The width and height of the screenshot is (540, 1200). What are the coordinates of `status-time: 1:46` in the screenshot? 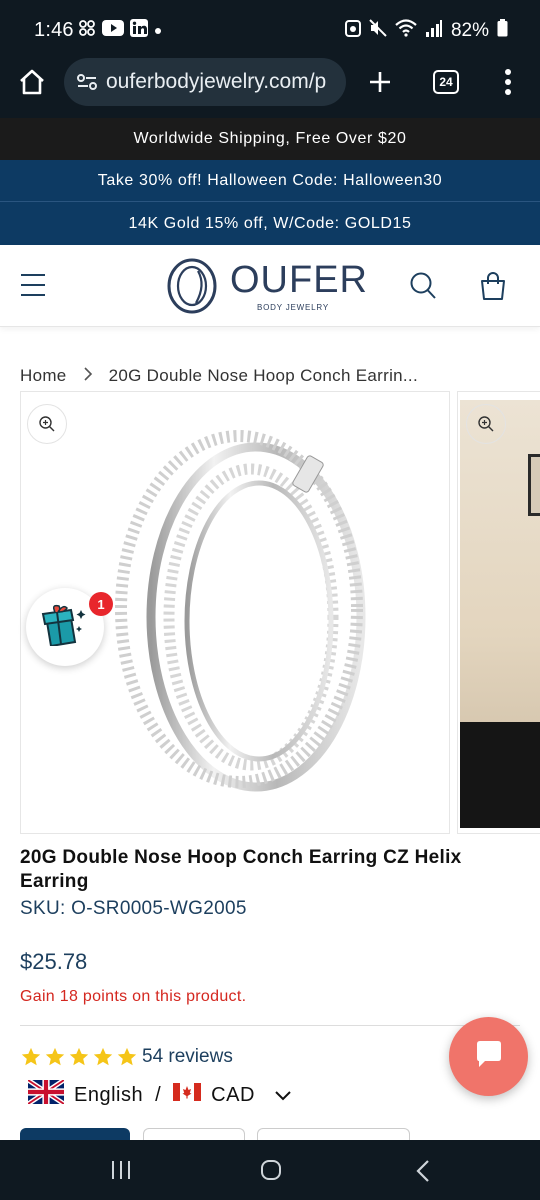 It's located at (54, 30).